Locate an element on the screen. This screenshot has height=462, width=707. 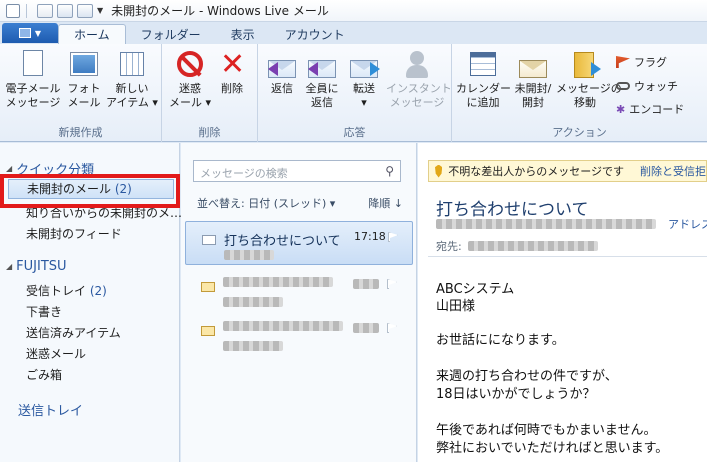
email-message-button: 電子メール メッセージ is located at coordinates (33, 80).